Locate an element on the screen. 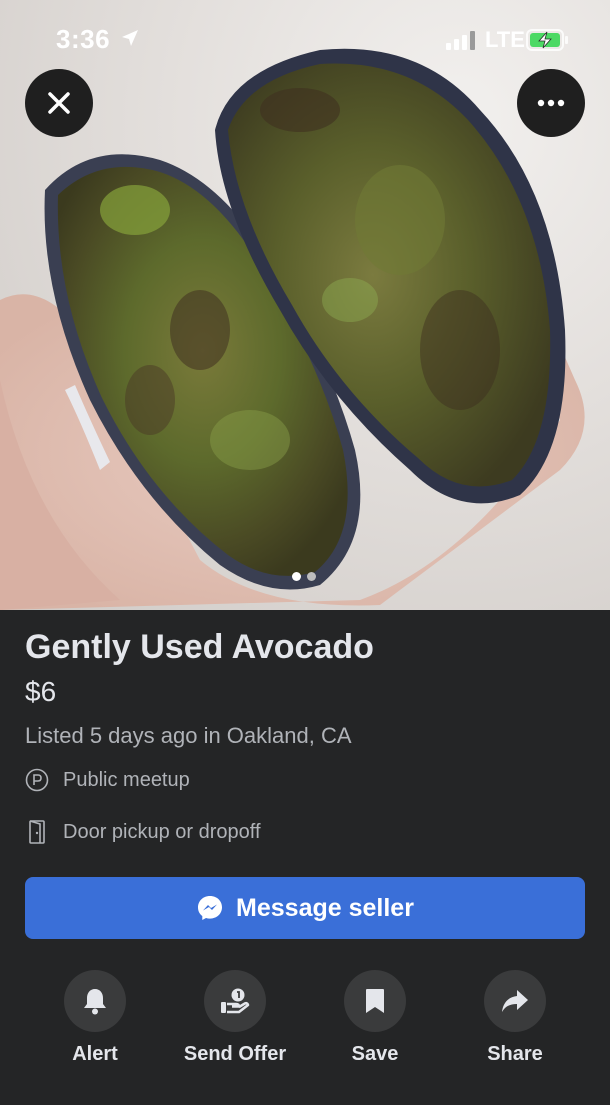  message-seller-button: Message seller is located at coordinates (305, 908).